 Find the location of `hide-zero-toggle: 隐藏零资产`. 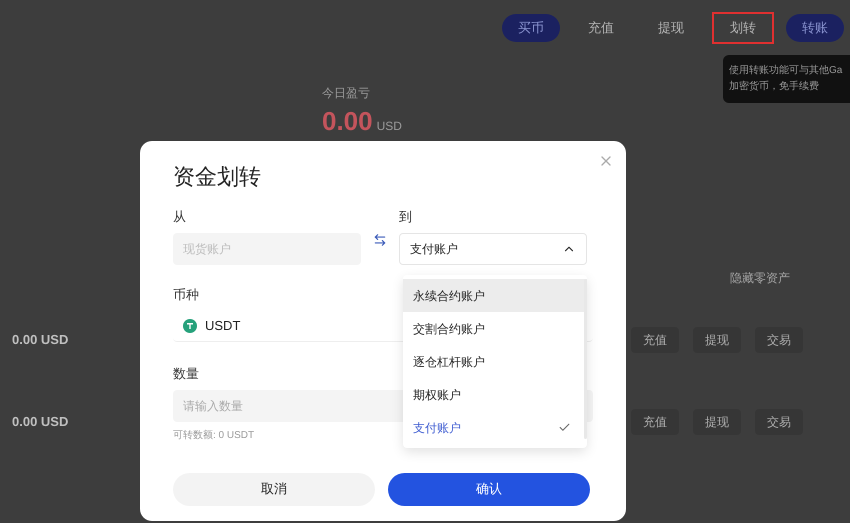

hide-zero-toggle: 隐藏零资产 is located at coordinates (760, 278).